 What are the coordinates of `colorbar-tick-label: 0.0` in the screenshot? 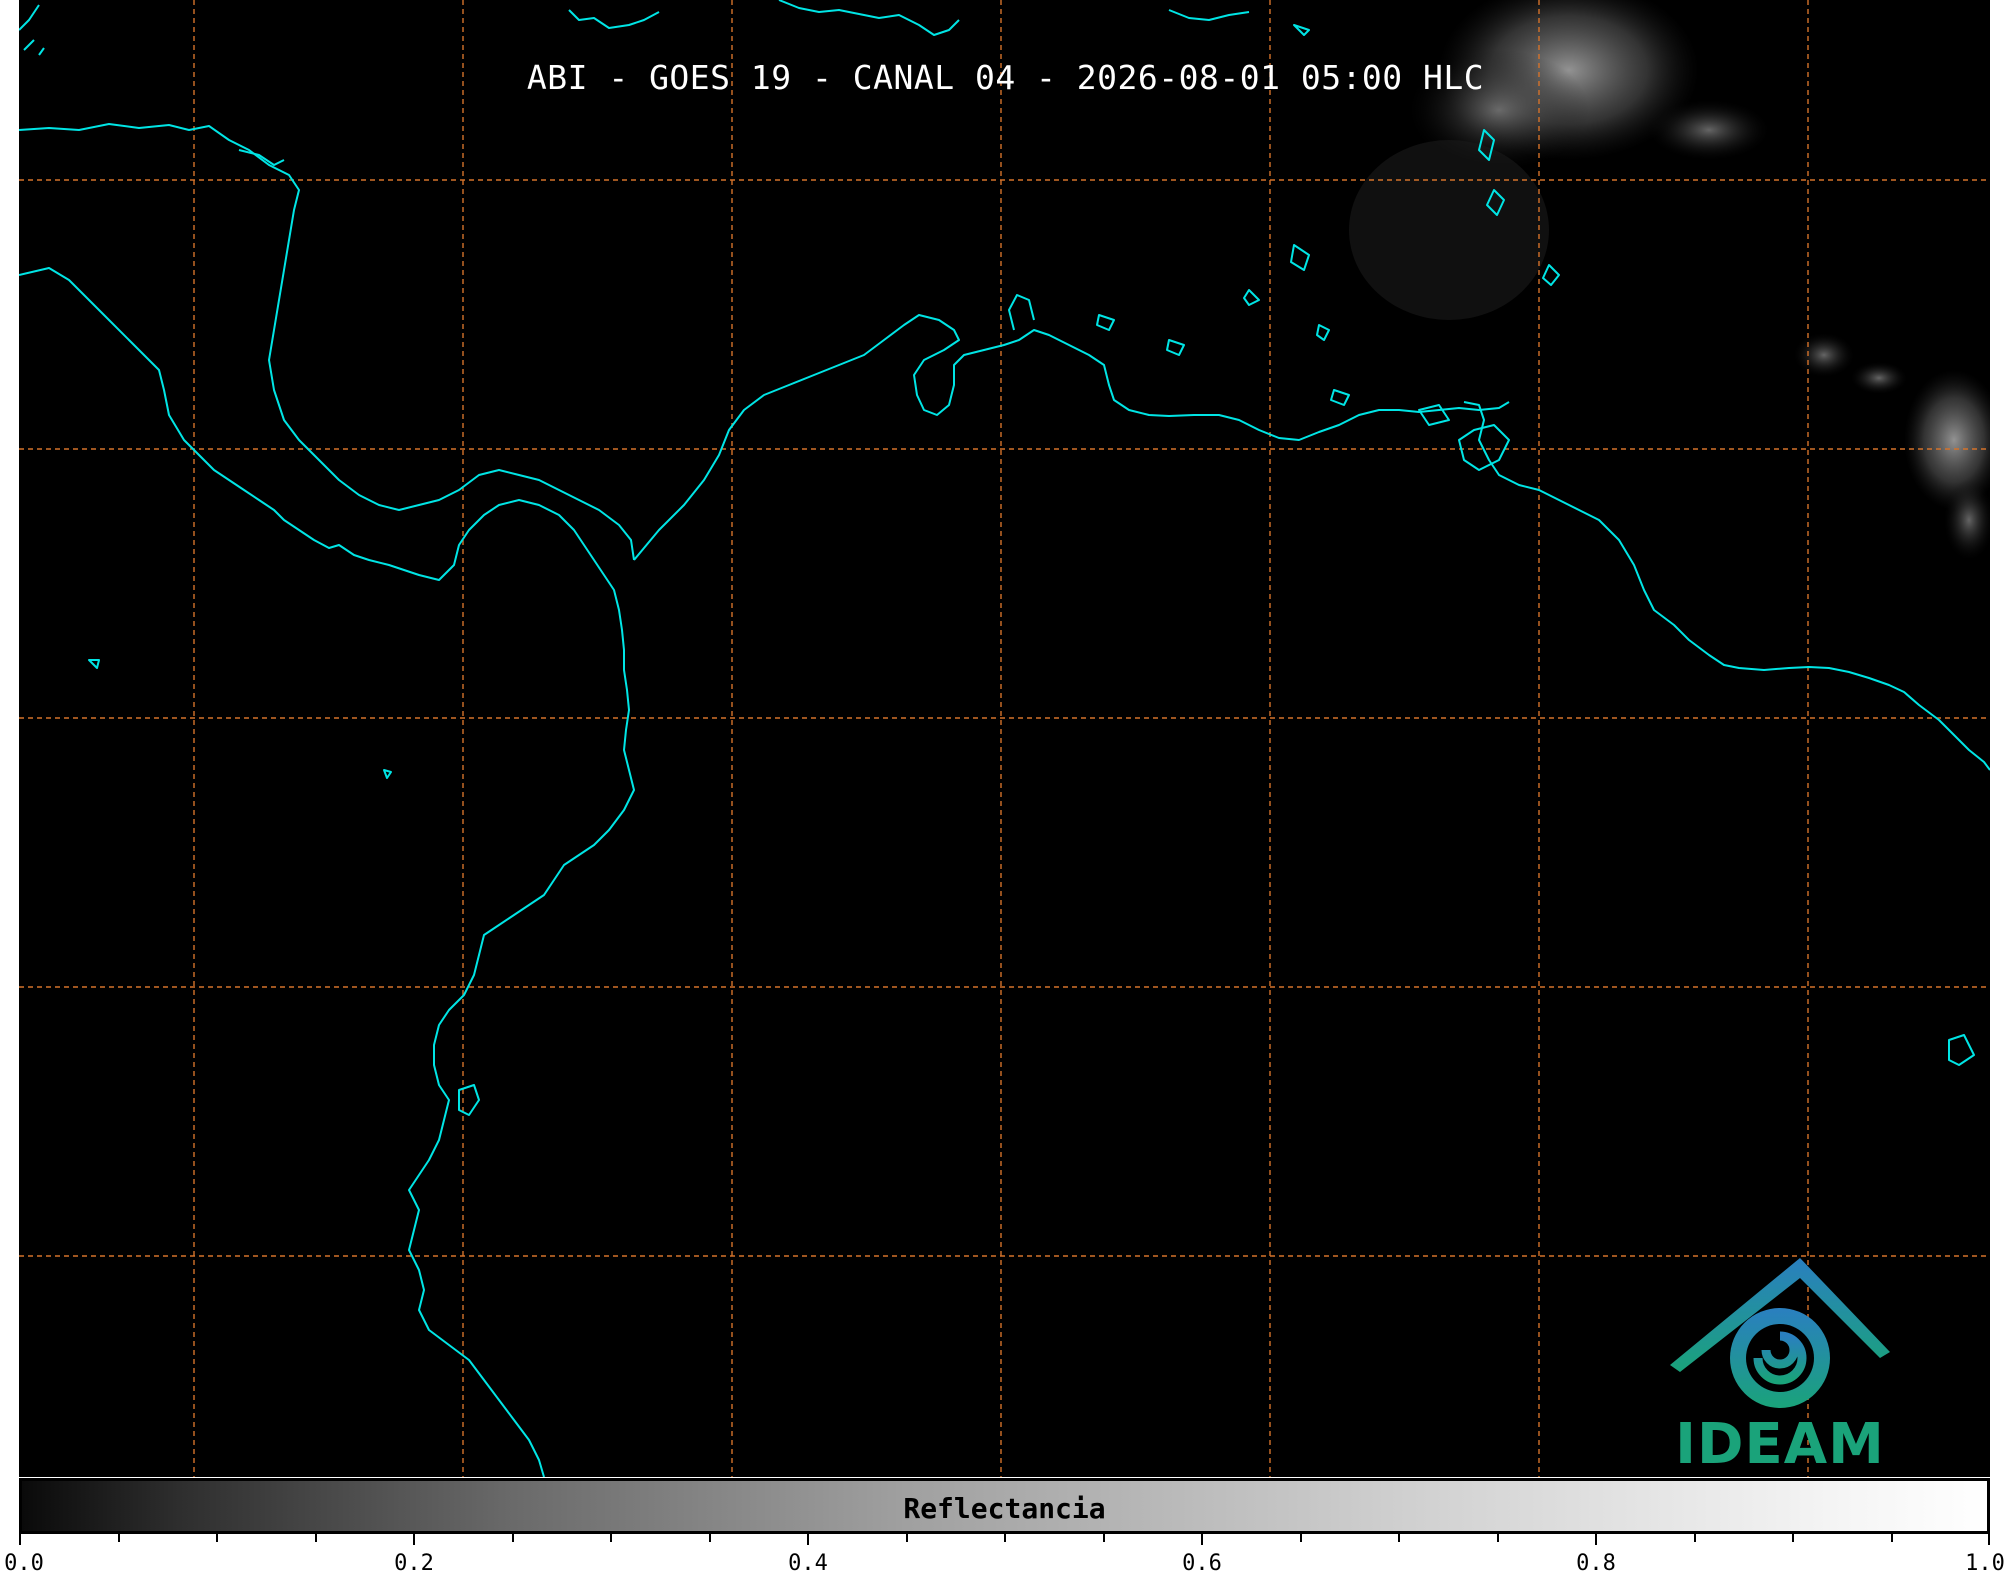 It's located at (24, 1563).